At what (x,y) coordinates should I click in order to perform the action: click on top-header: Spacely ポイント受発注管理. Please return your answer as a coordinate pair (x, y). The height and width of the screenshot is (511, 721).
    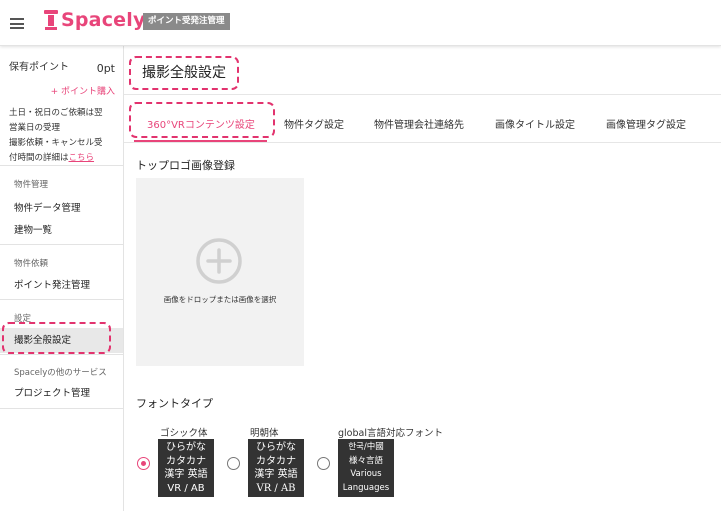
    Looking at the image, I should click on (360, 23).